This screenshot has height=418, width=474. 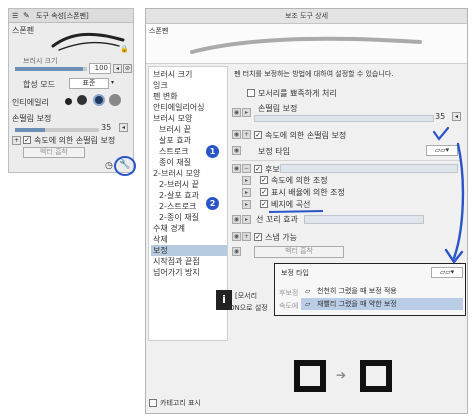 What do you see at coordinates (30, 102) in the screenshot?
I see `antialias-label: 인티에일리` at bounding box center [30, 102].